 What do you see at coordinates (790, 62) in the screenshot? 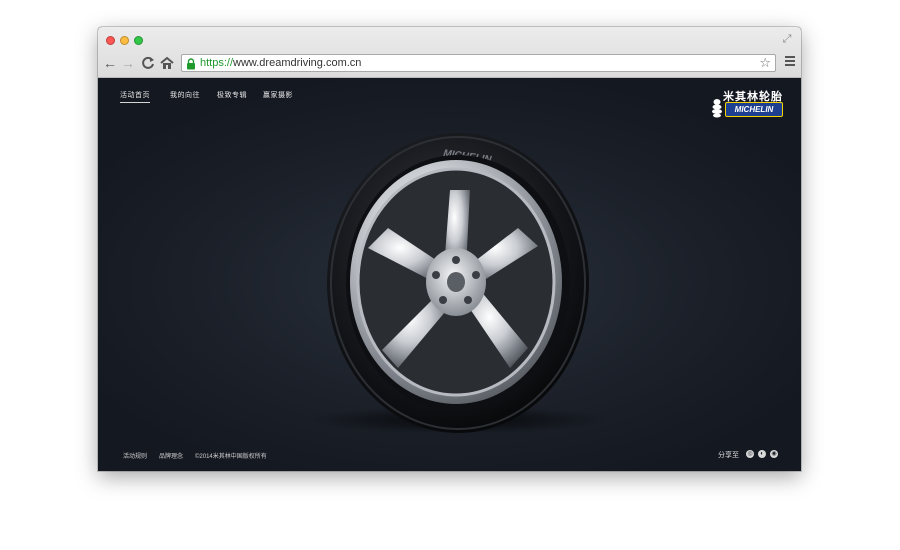
I see `menu-icon` at bounding box center [790, 62].